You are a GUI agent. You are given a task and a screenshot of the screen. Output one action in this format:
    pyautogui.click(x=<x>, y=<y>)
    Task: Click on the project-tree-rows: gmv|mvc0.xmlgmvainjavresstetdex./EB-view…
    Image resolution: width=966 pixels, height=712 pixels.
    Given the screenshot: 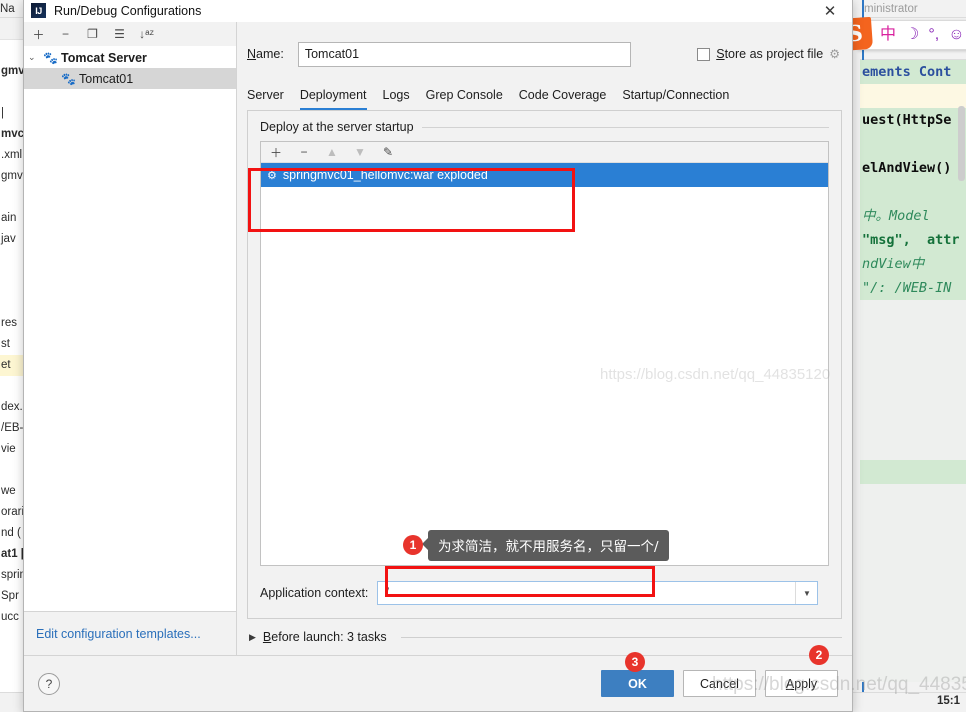 What is the action you would take?
    pyautogui.click(x=12, y=334)
    